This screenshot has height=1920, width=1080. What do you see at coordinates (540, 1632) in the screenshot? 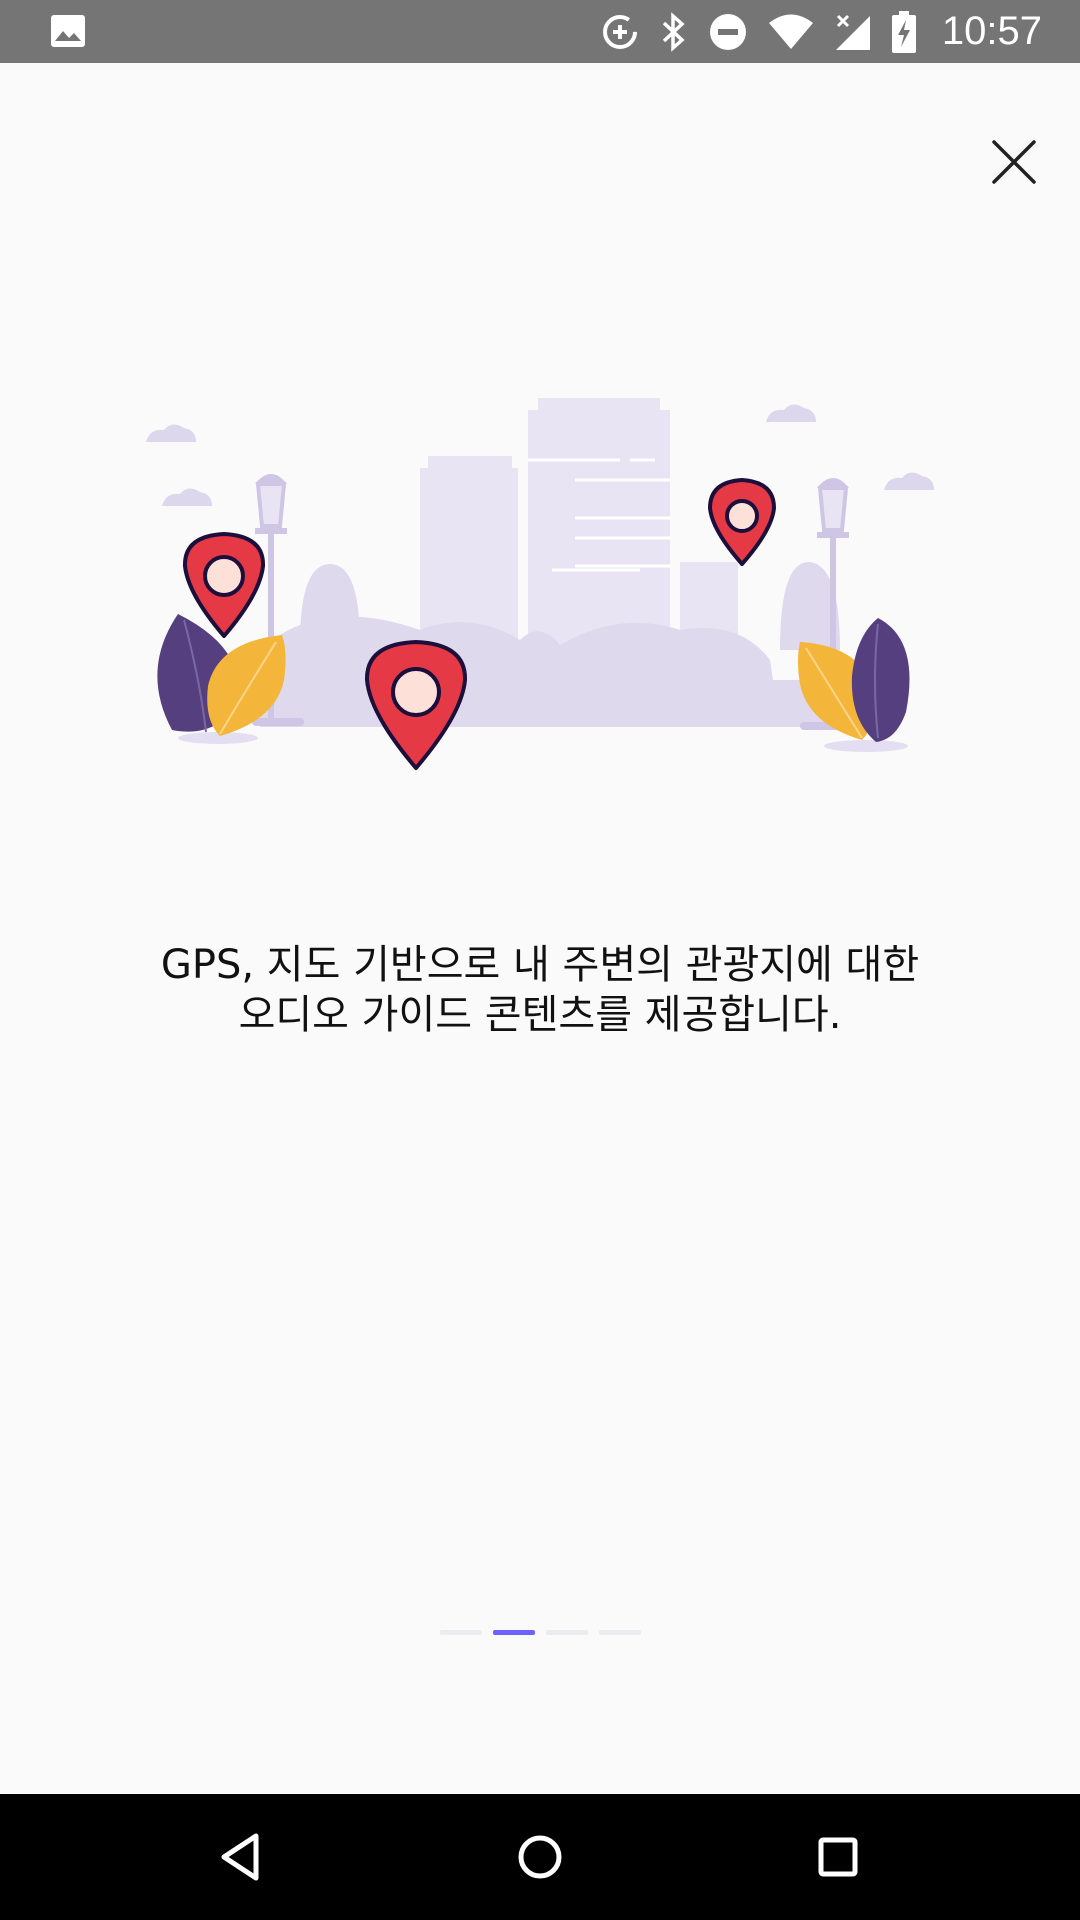
I see `page-indicator` at bounding box center [540, 1632].